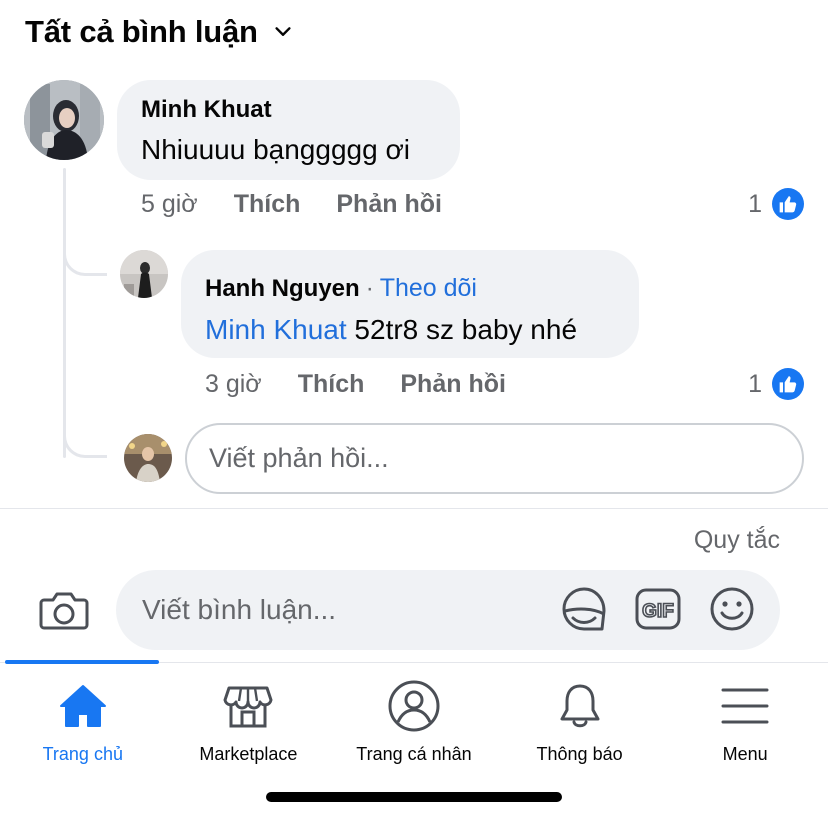 This screenshot has height=818, width=828. Describe the element at coordinates (579, 754) in the screenshot. I see `nav-label: Thông báo` at that location.